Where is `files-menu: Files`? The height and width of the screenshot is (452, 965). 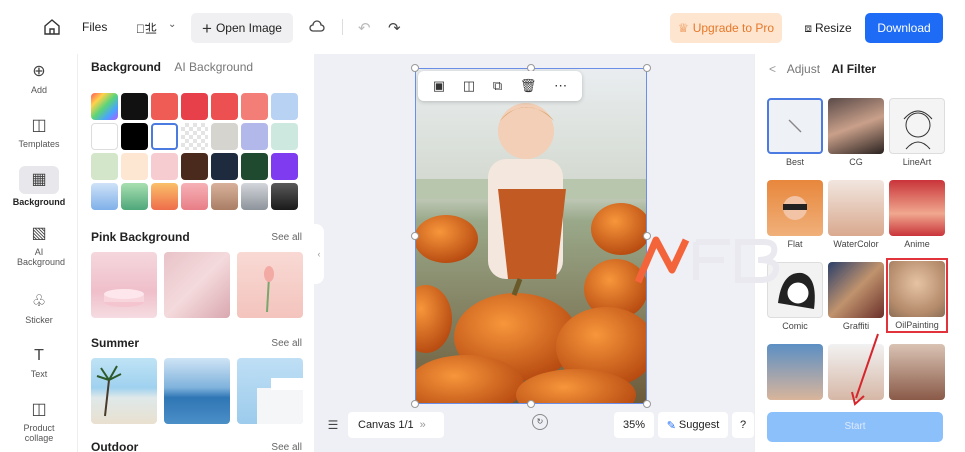
files-menu: Files is located at coordinates (94, 27).